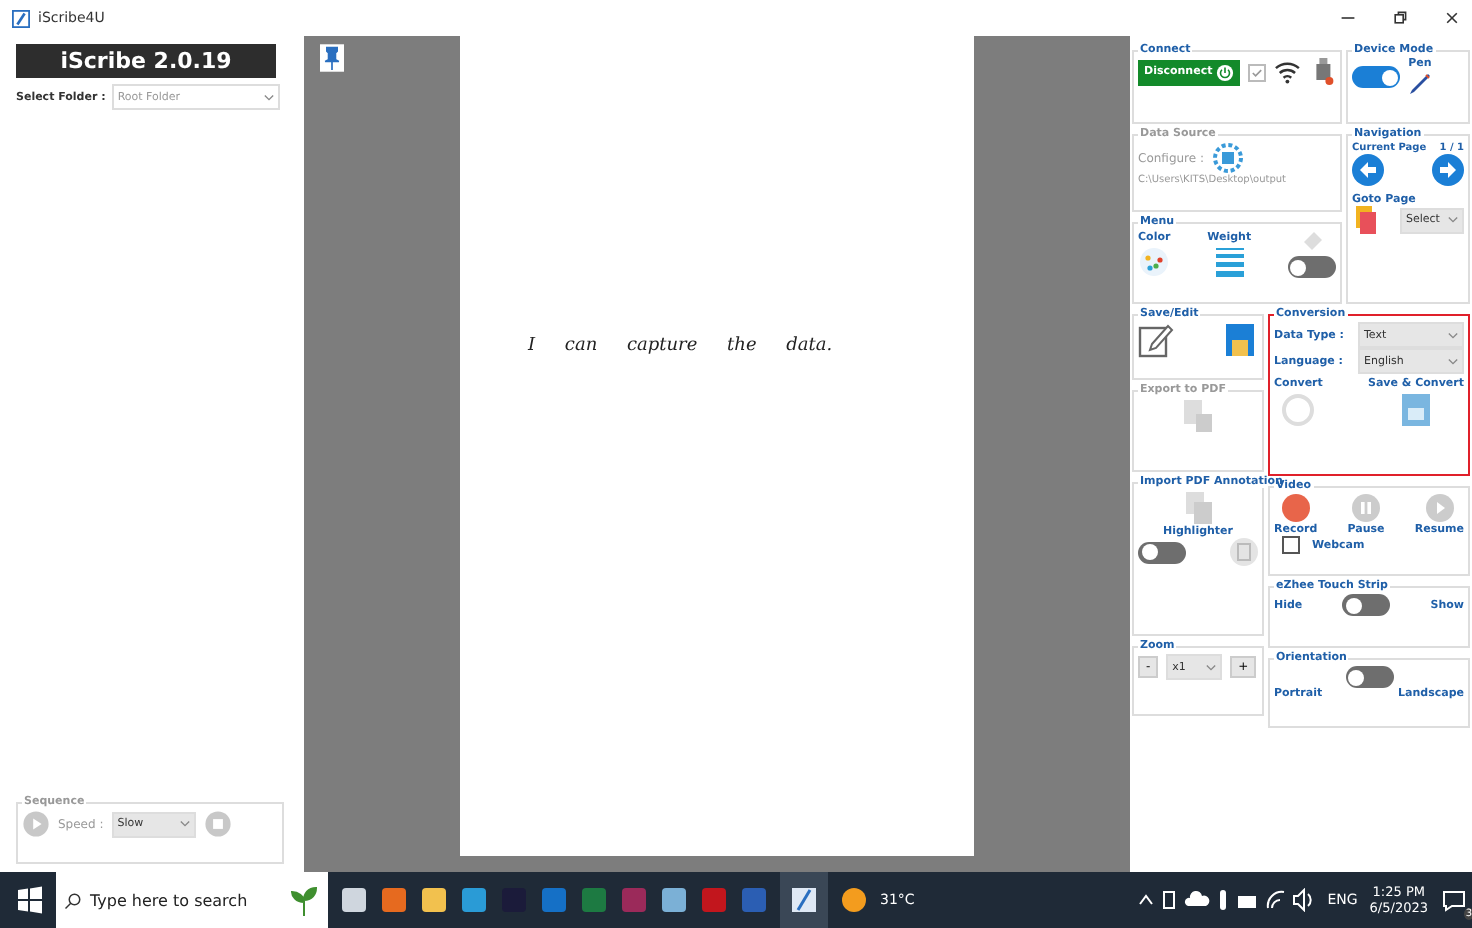 This screenshot has height=928, width=1472. Describe the element at coordinates (1156, 340) in the screenshot. I see `edit-icon` at that location.